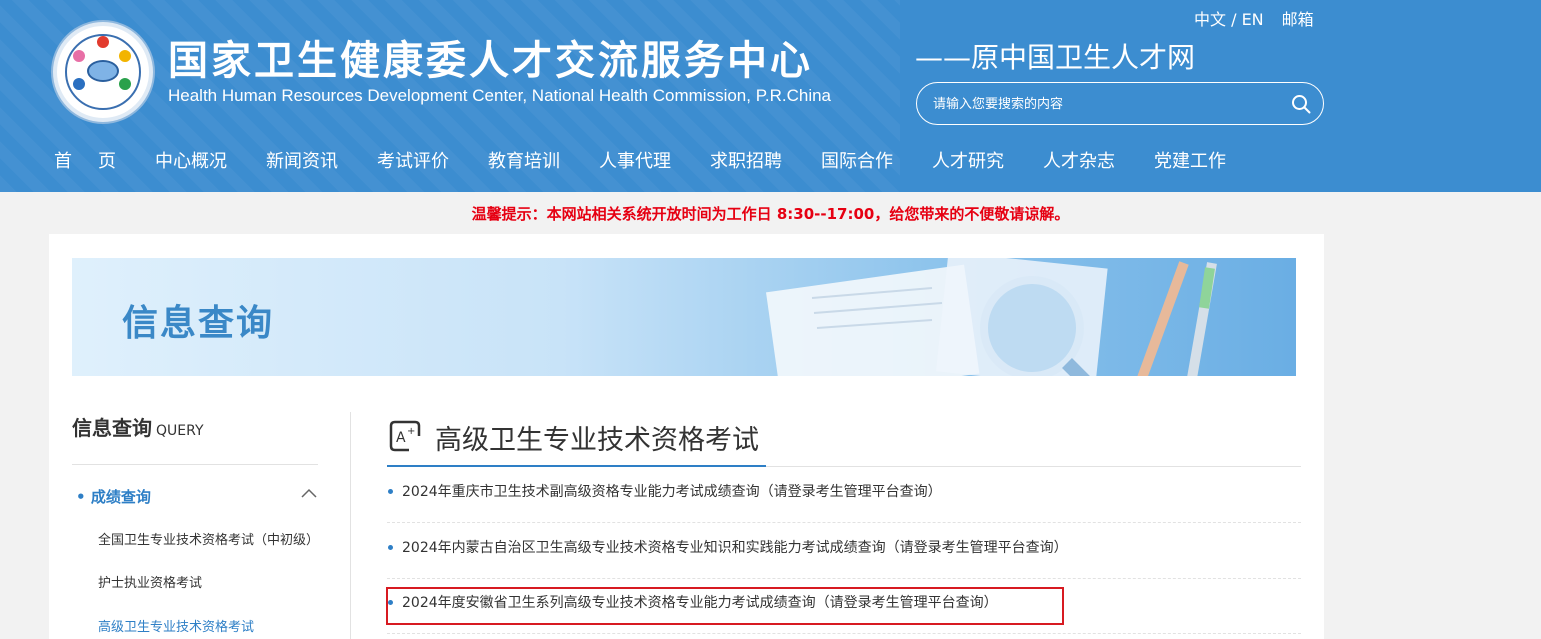 The image size is (1541, 639). I want to click on search-box, so click(1120, 103).